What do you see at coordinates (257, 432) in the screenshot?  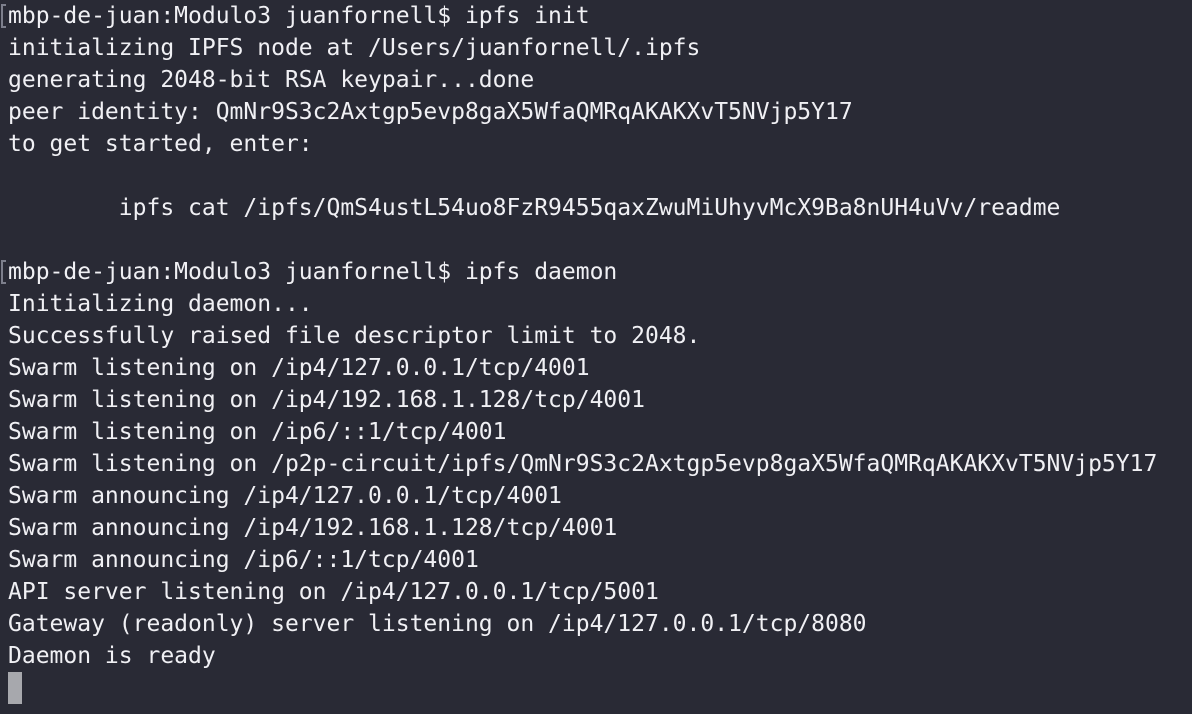 I see `output-line: Swarm listening on /ip6/::1/tcp/4001` at bounding box center [257, 432].